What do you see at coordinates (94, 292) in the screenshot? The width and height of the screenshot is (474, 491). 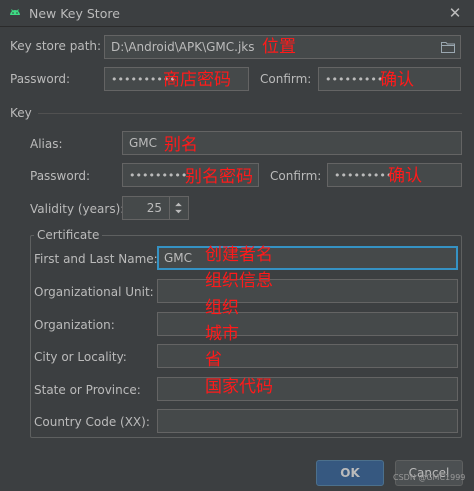 I see `cert-label-org-unit: Organizational Unit:` at bounding box center [94, 292].